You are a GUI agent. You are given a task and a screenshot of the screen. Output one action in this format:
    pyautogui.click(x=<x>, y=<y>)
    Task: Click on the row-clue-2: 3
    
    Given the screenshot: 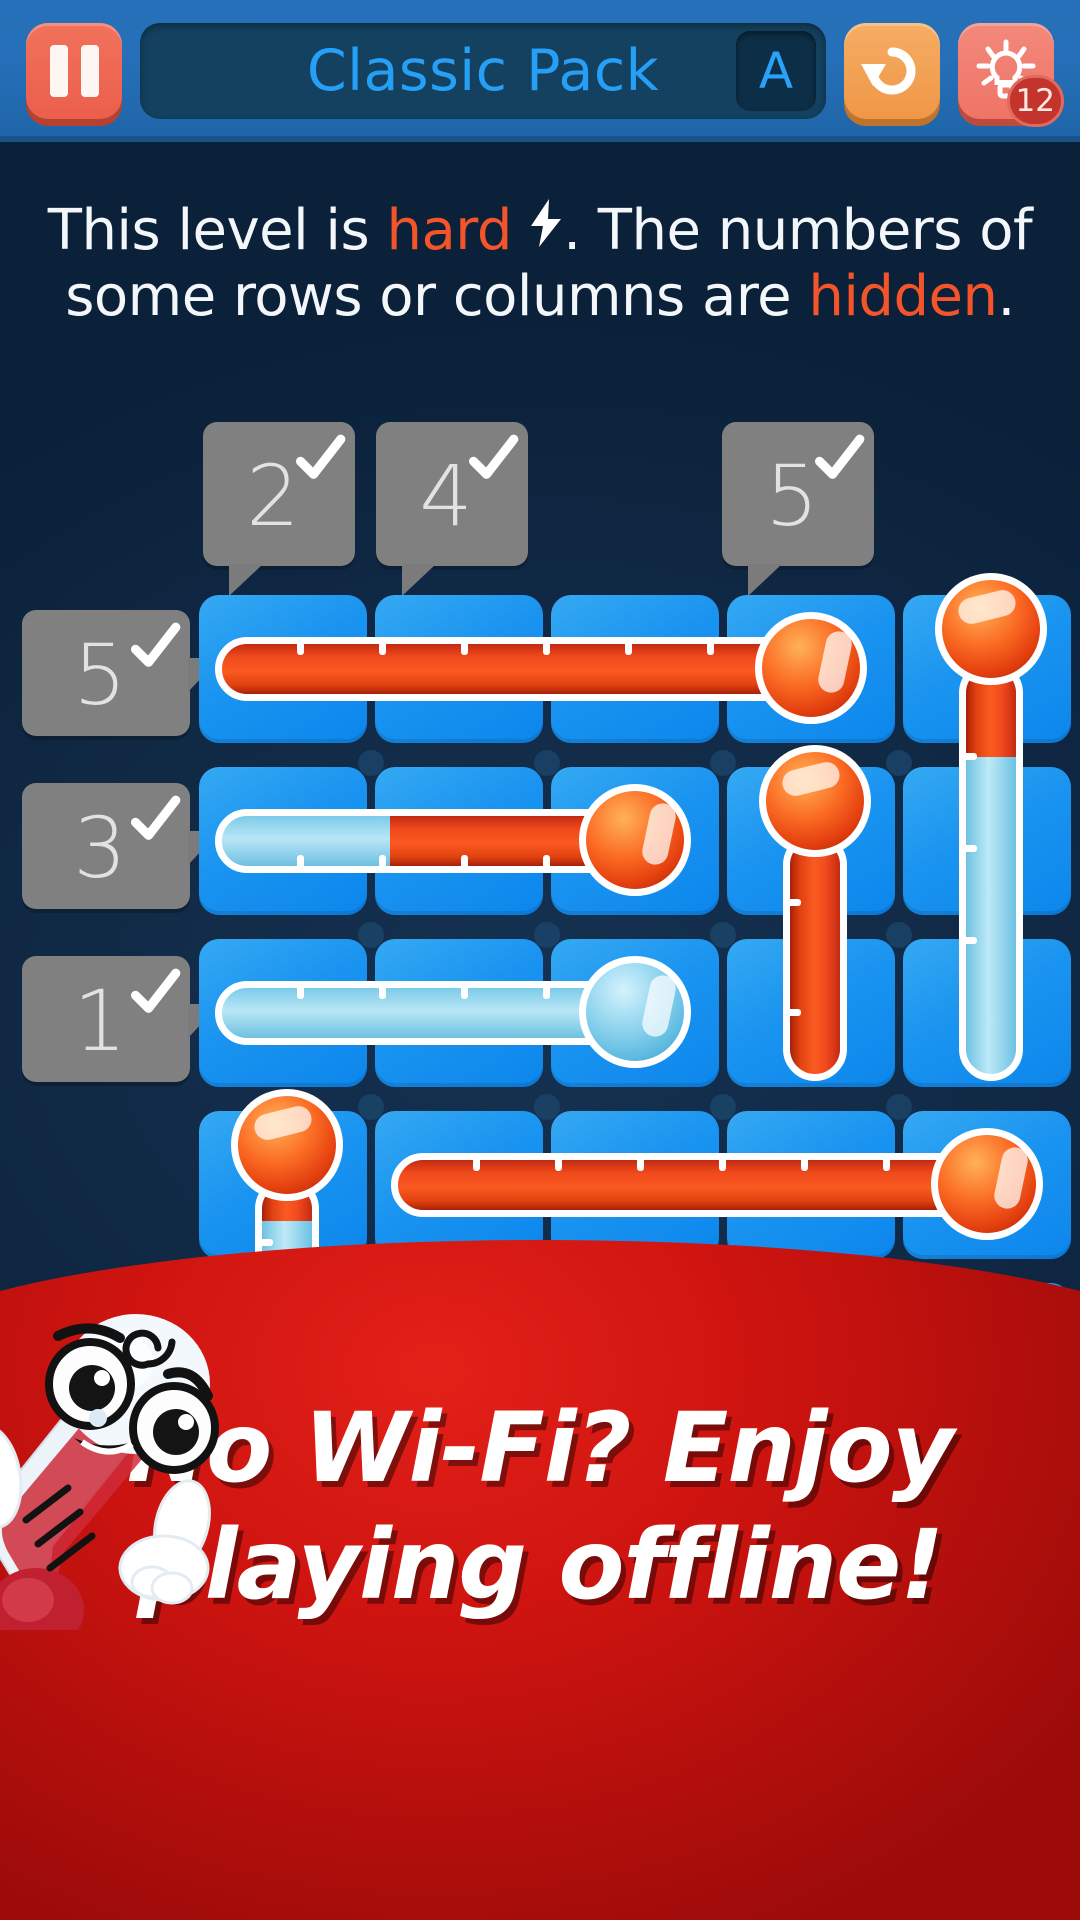 What is the action you would take?
    pyautogui.click(x=121, y=846)
    